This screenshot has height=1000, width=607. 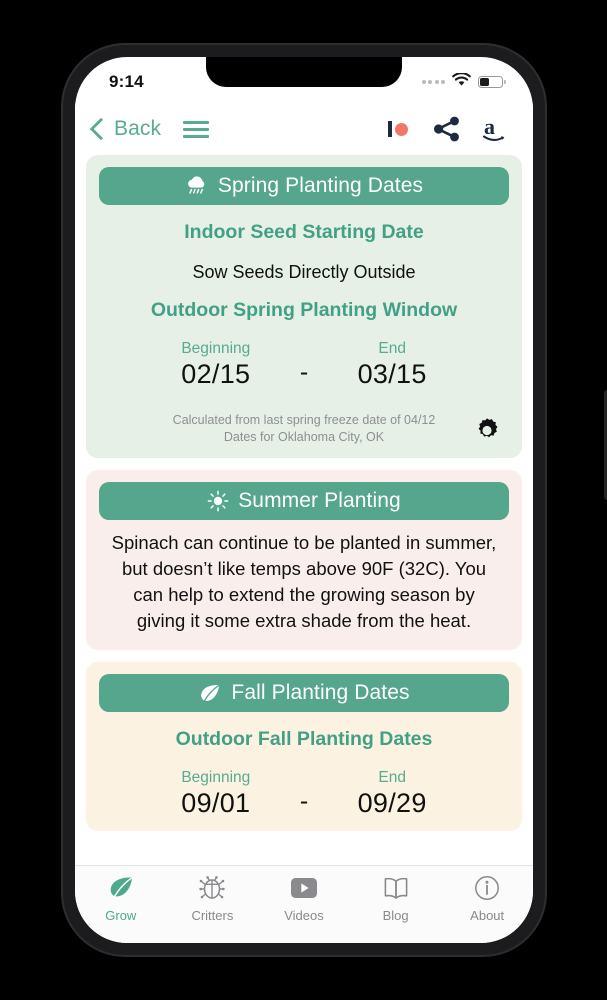 I want to click on spring-beginning-date: Beginning 02/15, so click(x=216, y=365).